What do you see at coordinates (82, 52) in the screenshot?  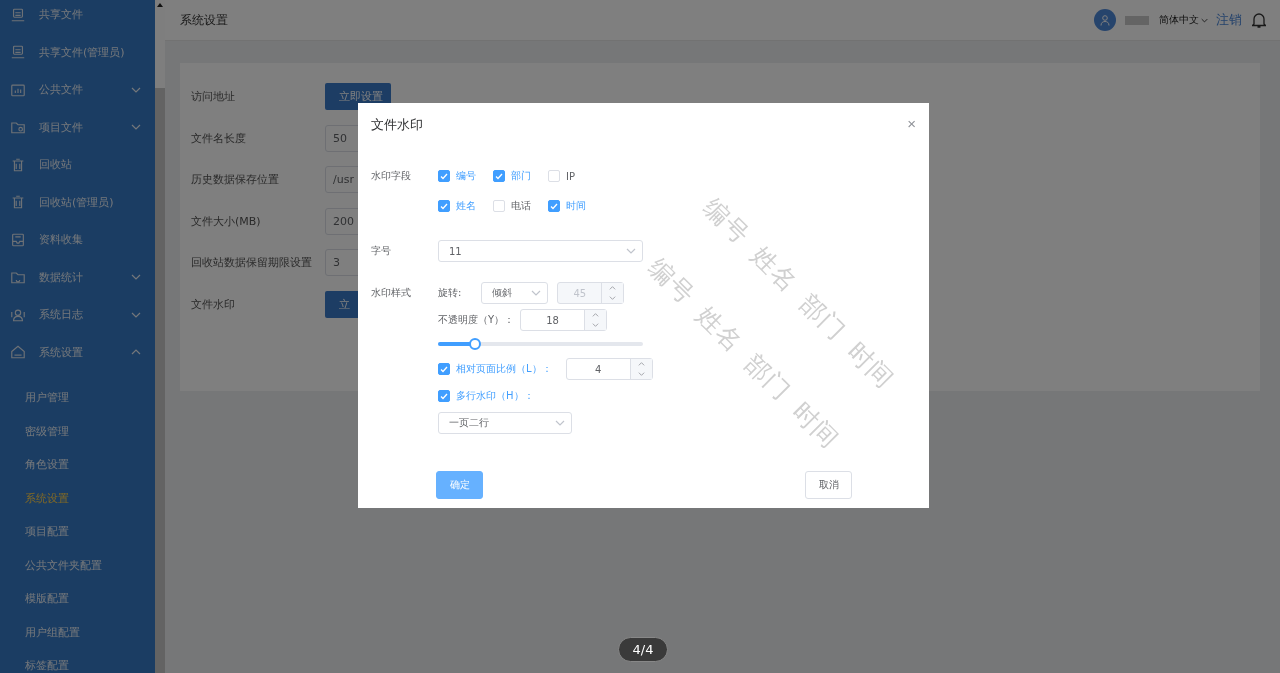 I see `sidebar-item-label: 共享文件(管理员)` at bounding box center [82, 52].